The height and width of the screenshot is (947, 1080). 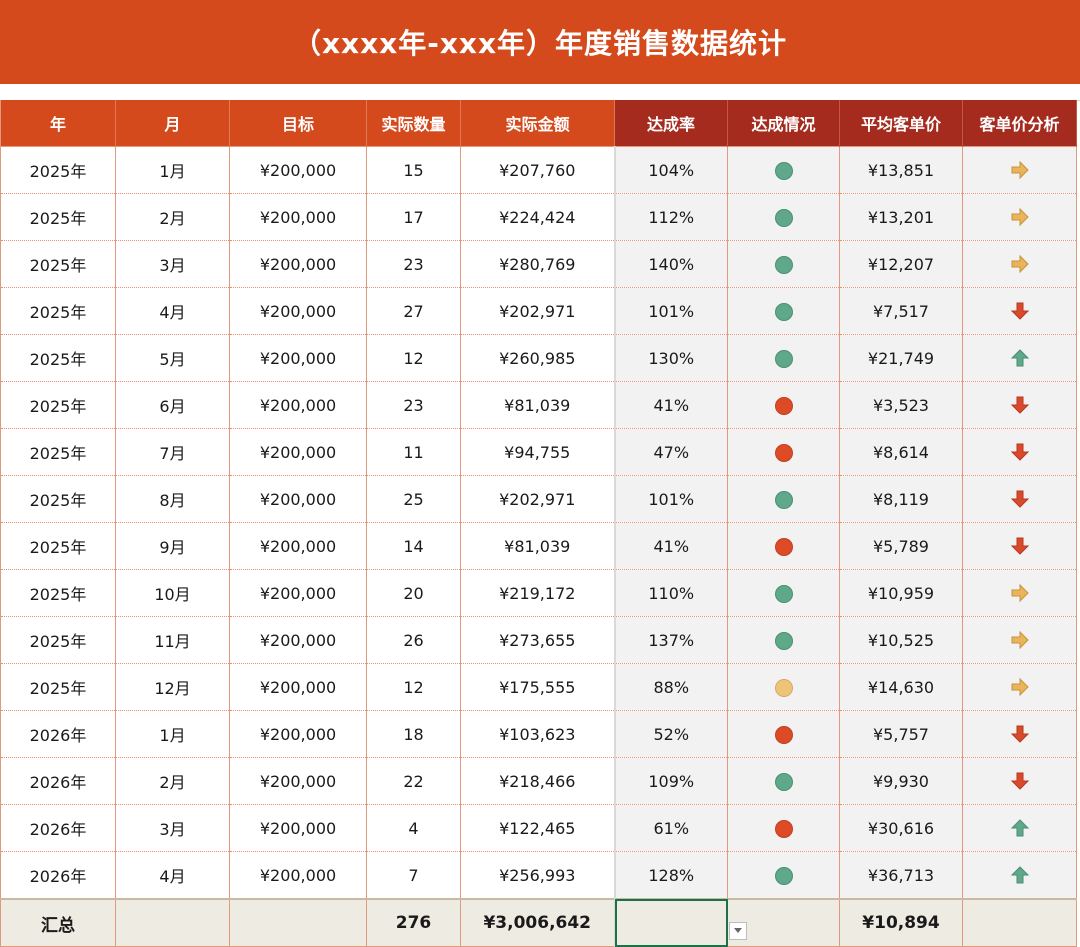 What do you see at coordinates (413, 922) in the screenshot?
I see `totals-qty: 276` at bounding box center [413, 922].